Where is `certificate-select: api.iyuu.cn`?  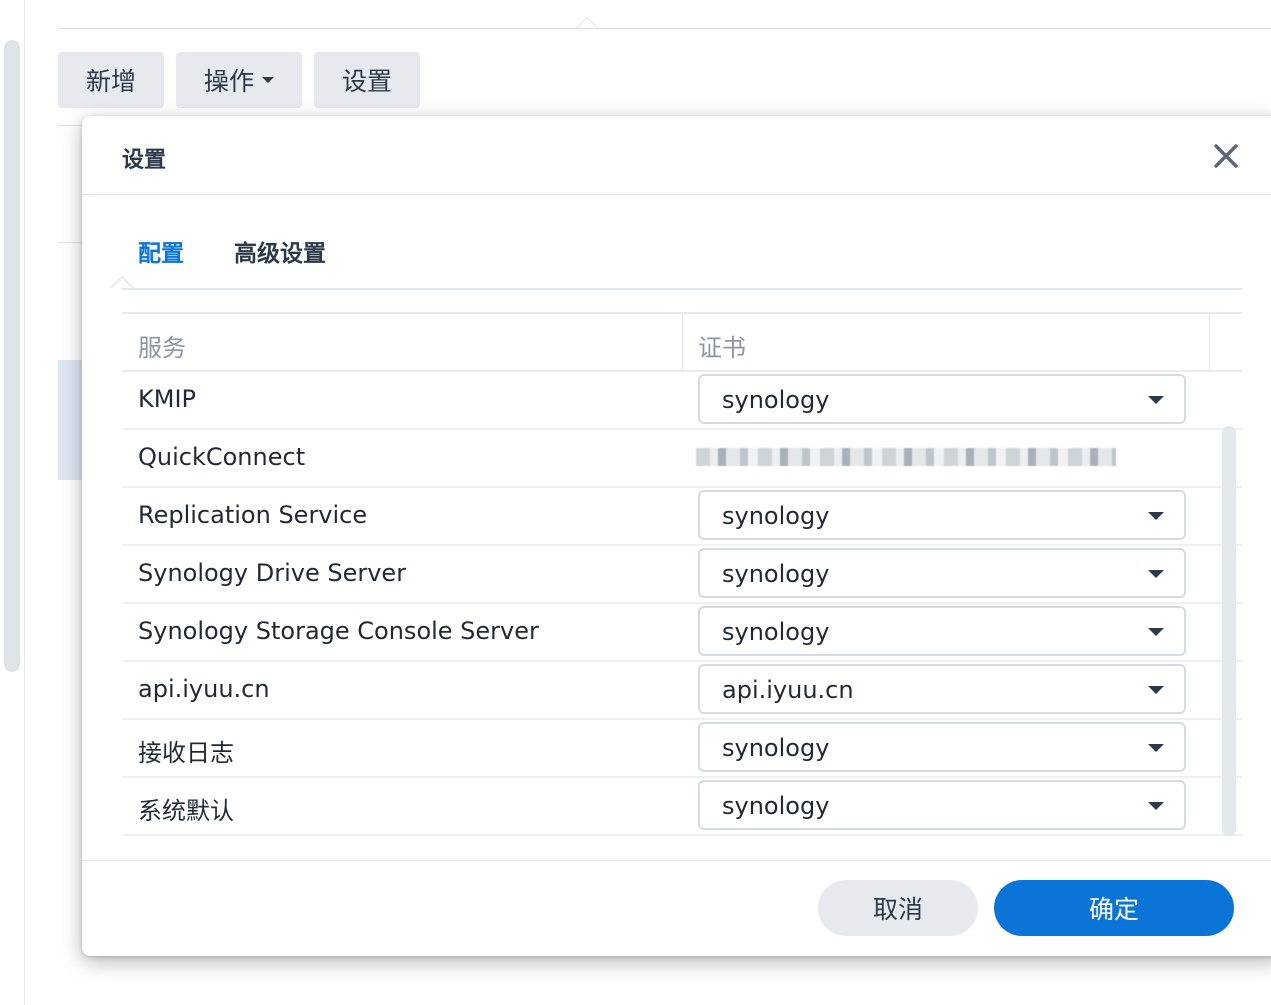 certificate-select: api.iyuu.cn is located at coordinates (942, 689).